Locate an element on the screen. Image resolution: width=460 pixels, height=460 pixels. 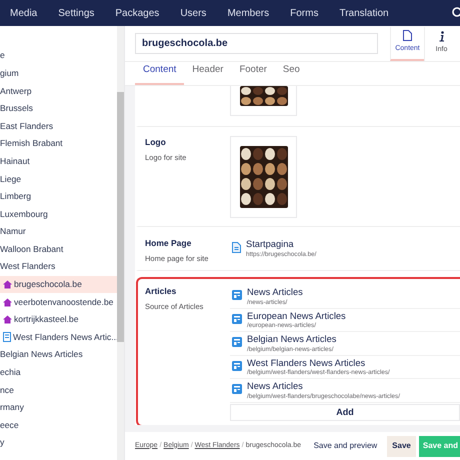
item-title: West Flanders News Articles is located at coordinates (306, 363).